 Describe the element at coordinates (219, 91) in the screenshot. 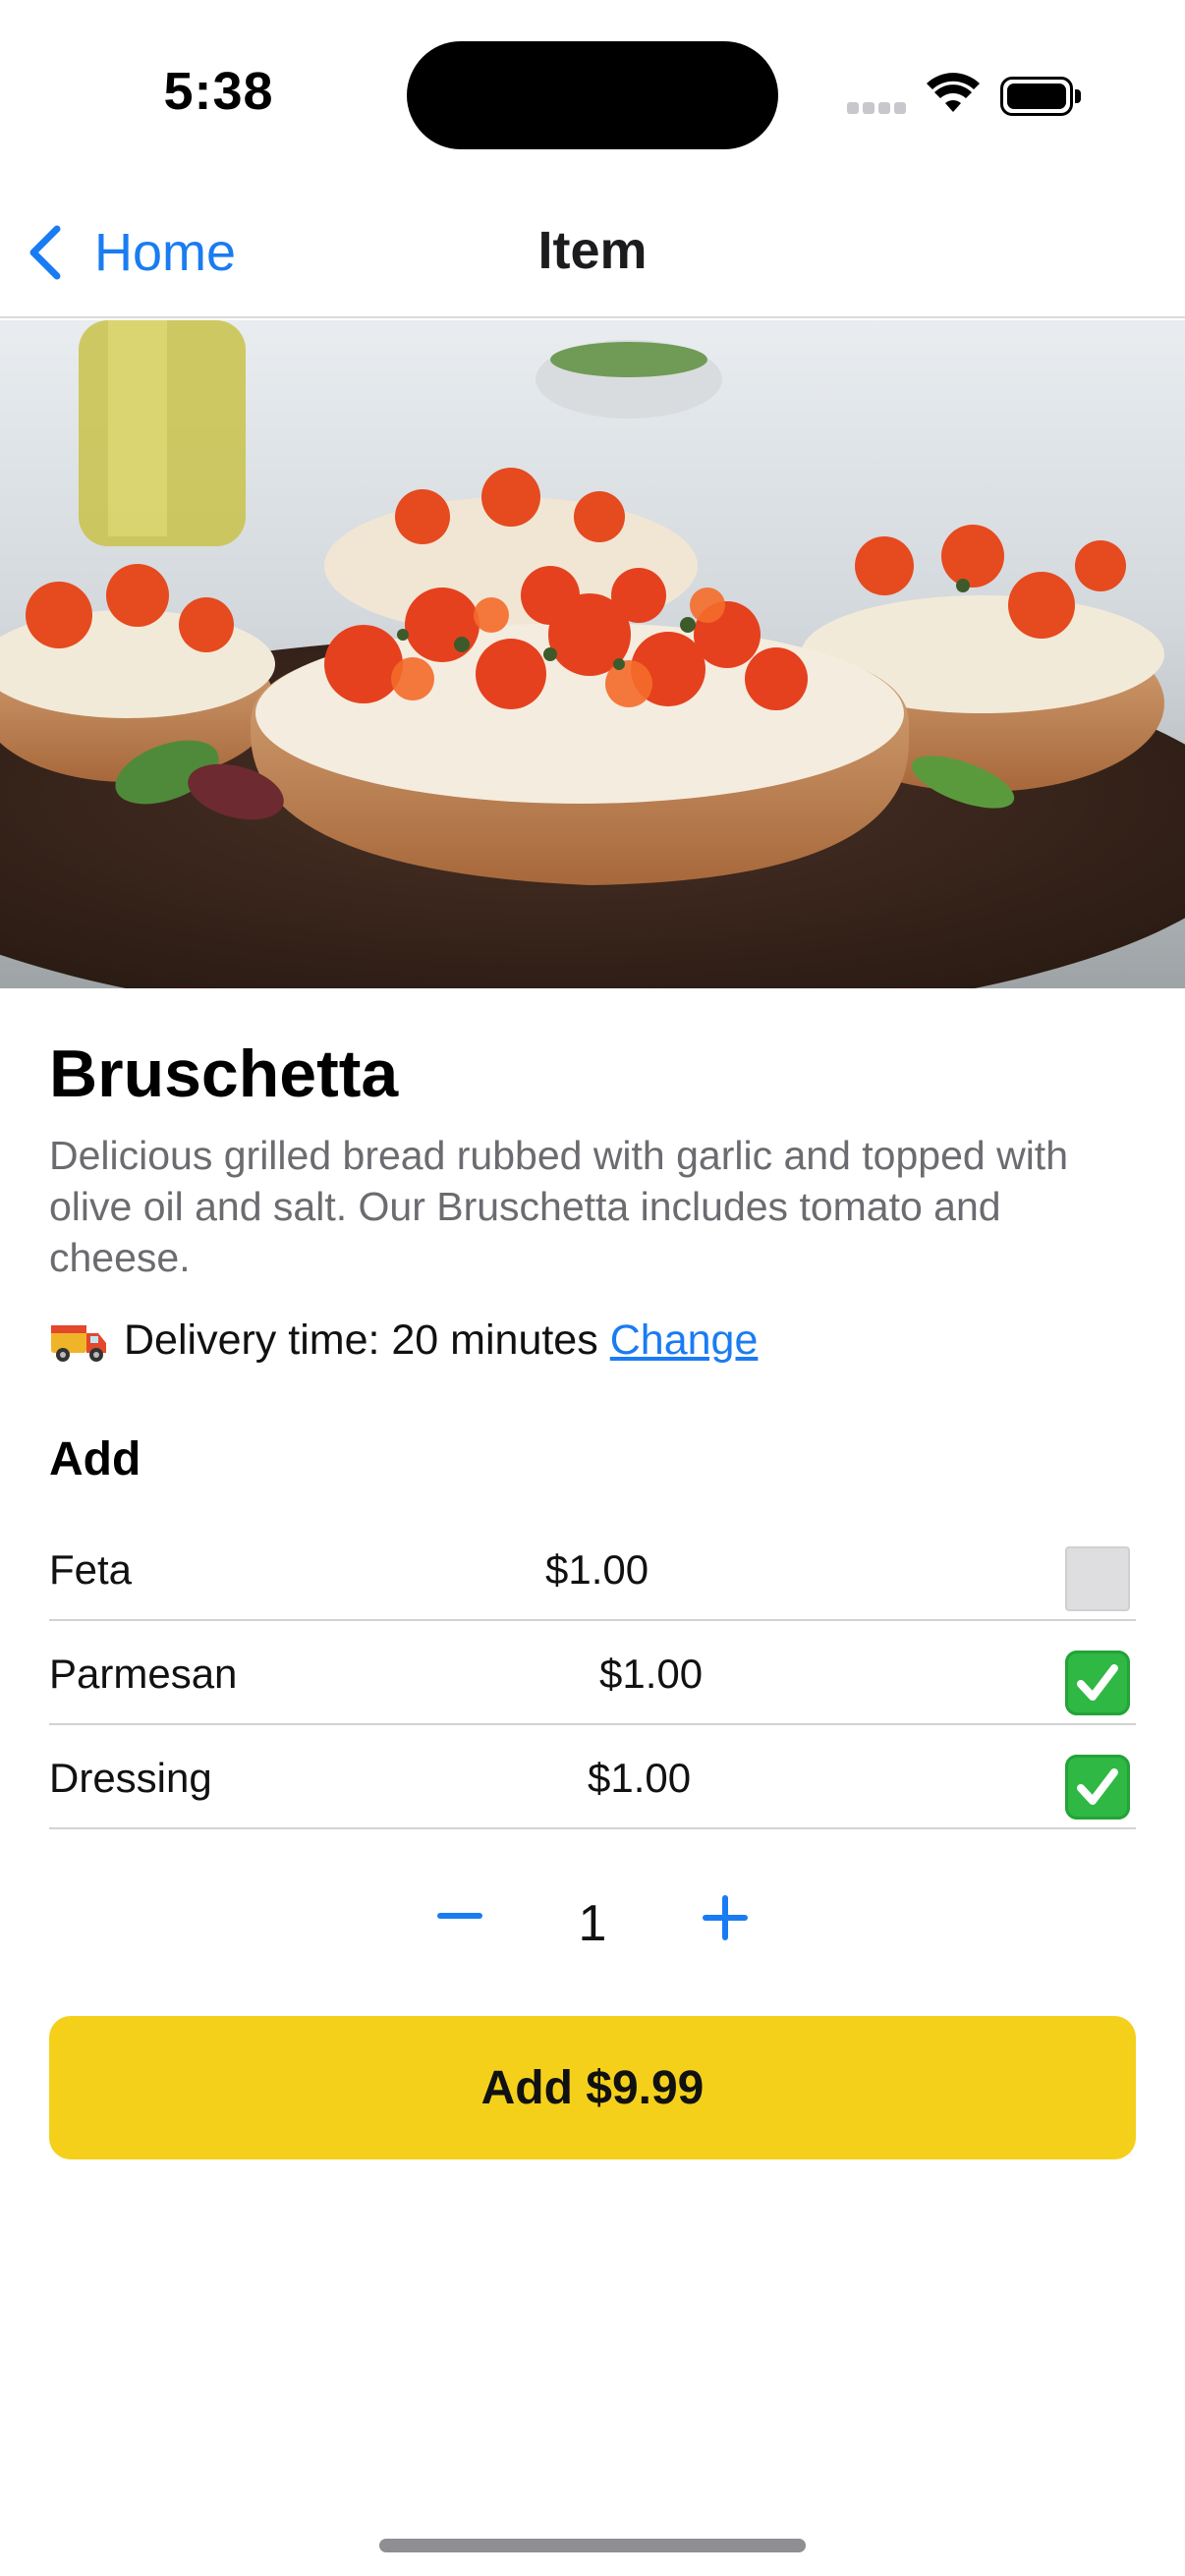

I see `status-time: 5:38` at that location.